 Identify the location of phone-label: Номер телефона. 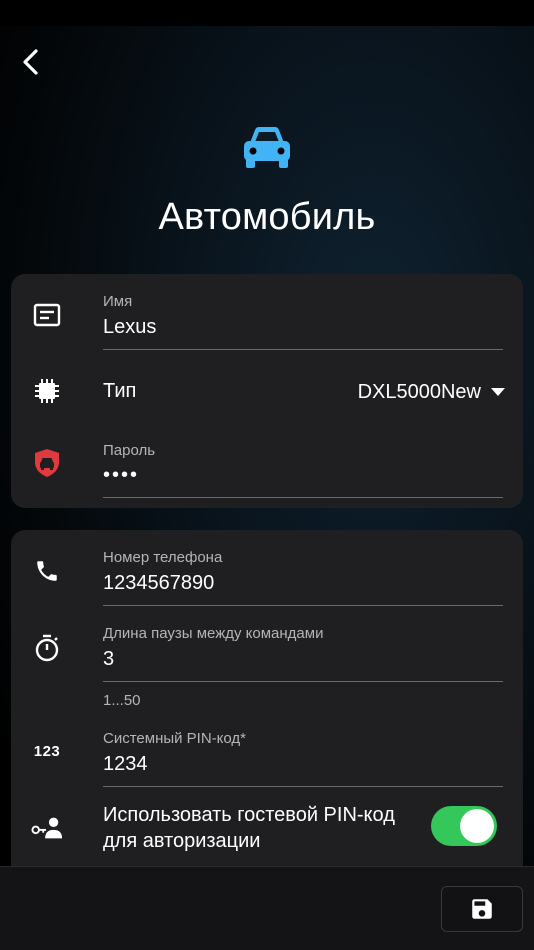
(163, 557).